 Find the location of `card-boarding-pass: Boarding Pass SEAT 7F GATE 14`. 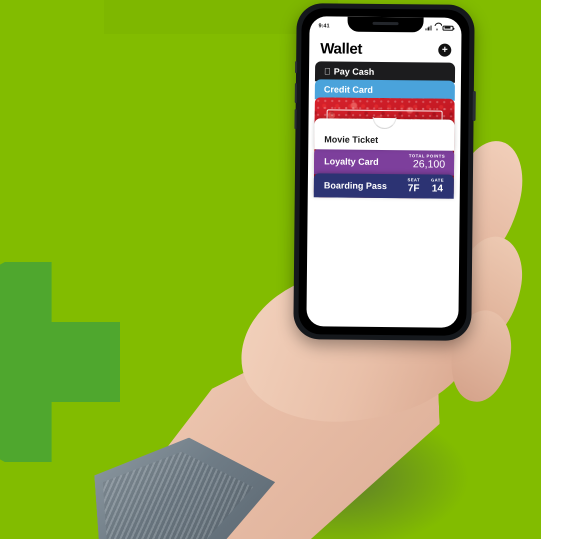

card-boarding-pass: Boarding Pass SEAT 7F GATE 14 is located at coordinates (383, 186).